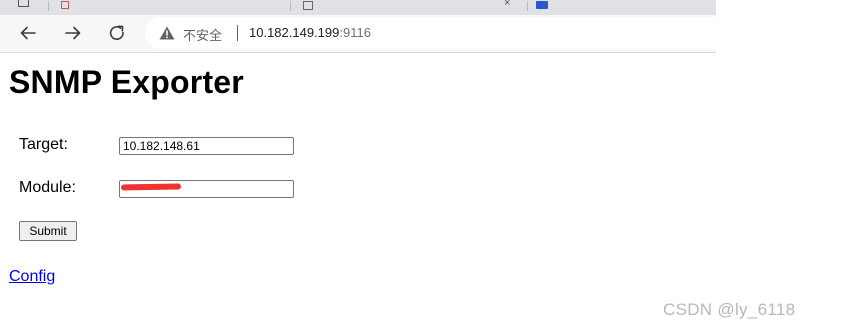  What do you see at coordinates (32, 277) in the screenshot?
I see `config-link: Config` at bounding box center [32, 277].